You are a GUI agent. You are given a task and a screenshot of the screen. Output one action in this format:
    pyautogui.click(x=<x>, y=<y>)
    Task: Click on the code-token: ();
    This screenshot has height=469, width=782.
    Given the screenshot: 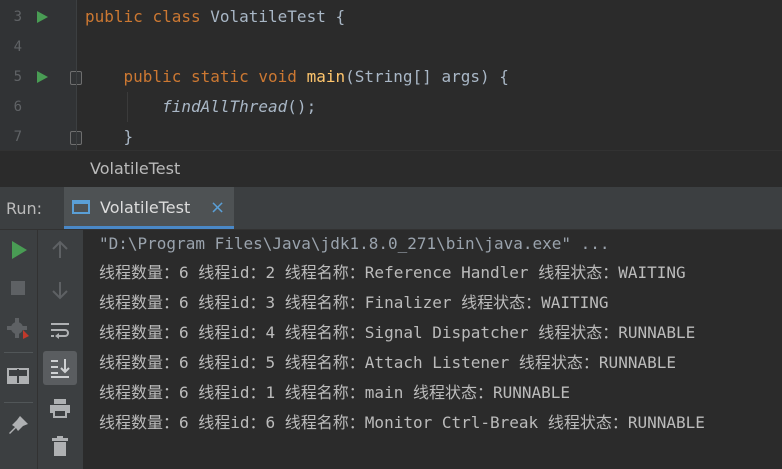 What is the action you would take?
    pyautogui.click(x=302, y=106)
    